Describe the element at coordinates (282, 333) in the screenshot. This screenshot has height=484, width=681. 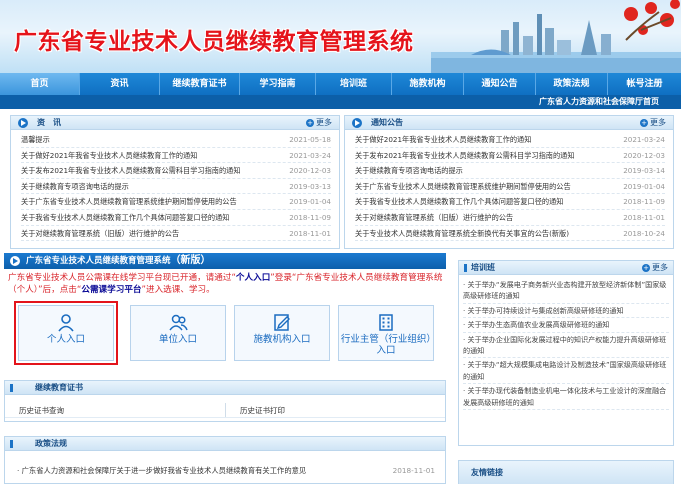
I see `institution-entry-button: 施教机构入口` at that location.